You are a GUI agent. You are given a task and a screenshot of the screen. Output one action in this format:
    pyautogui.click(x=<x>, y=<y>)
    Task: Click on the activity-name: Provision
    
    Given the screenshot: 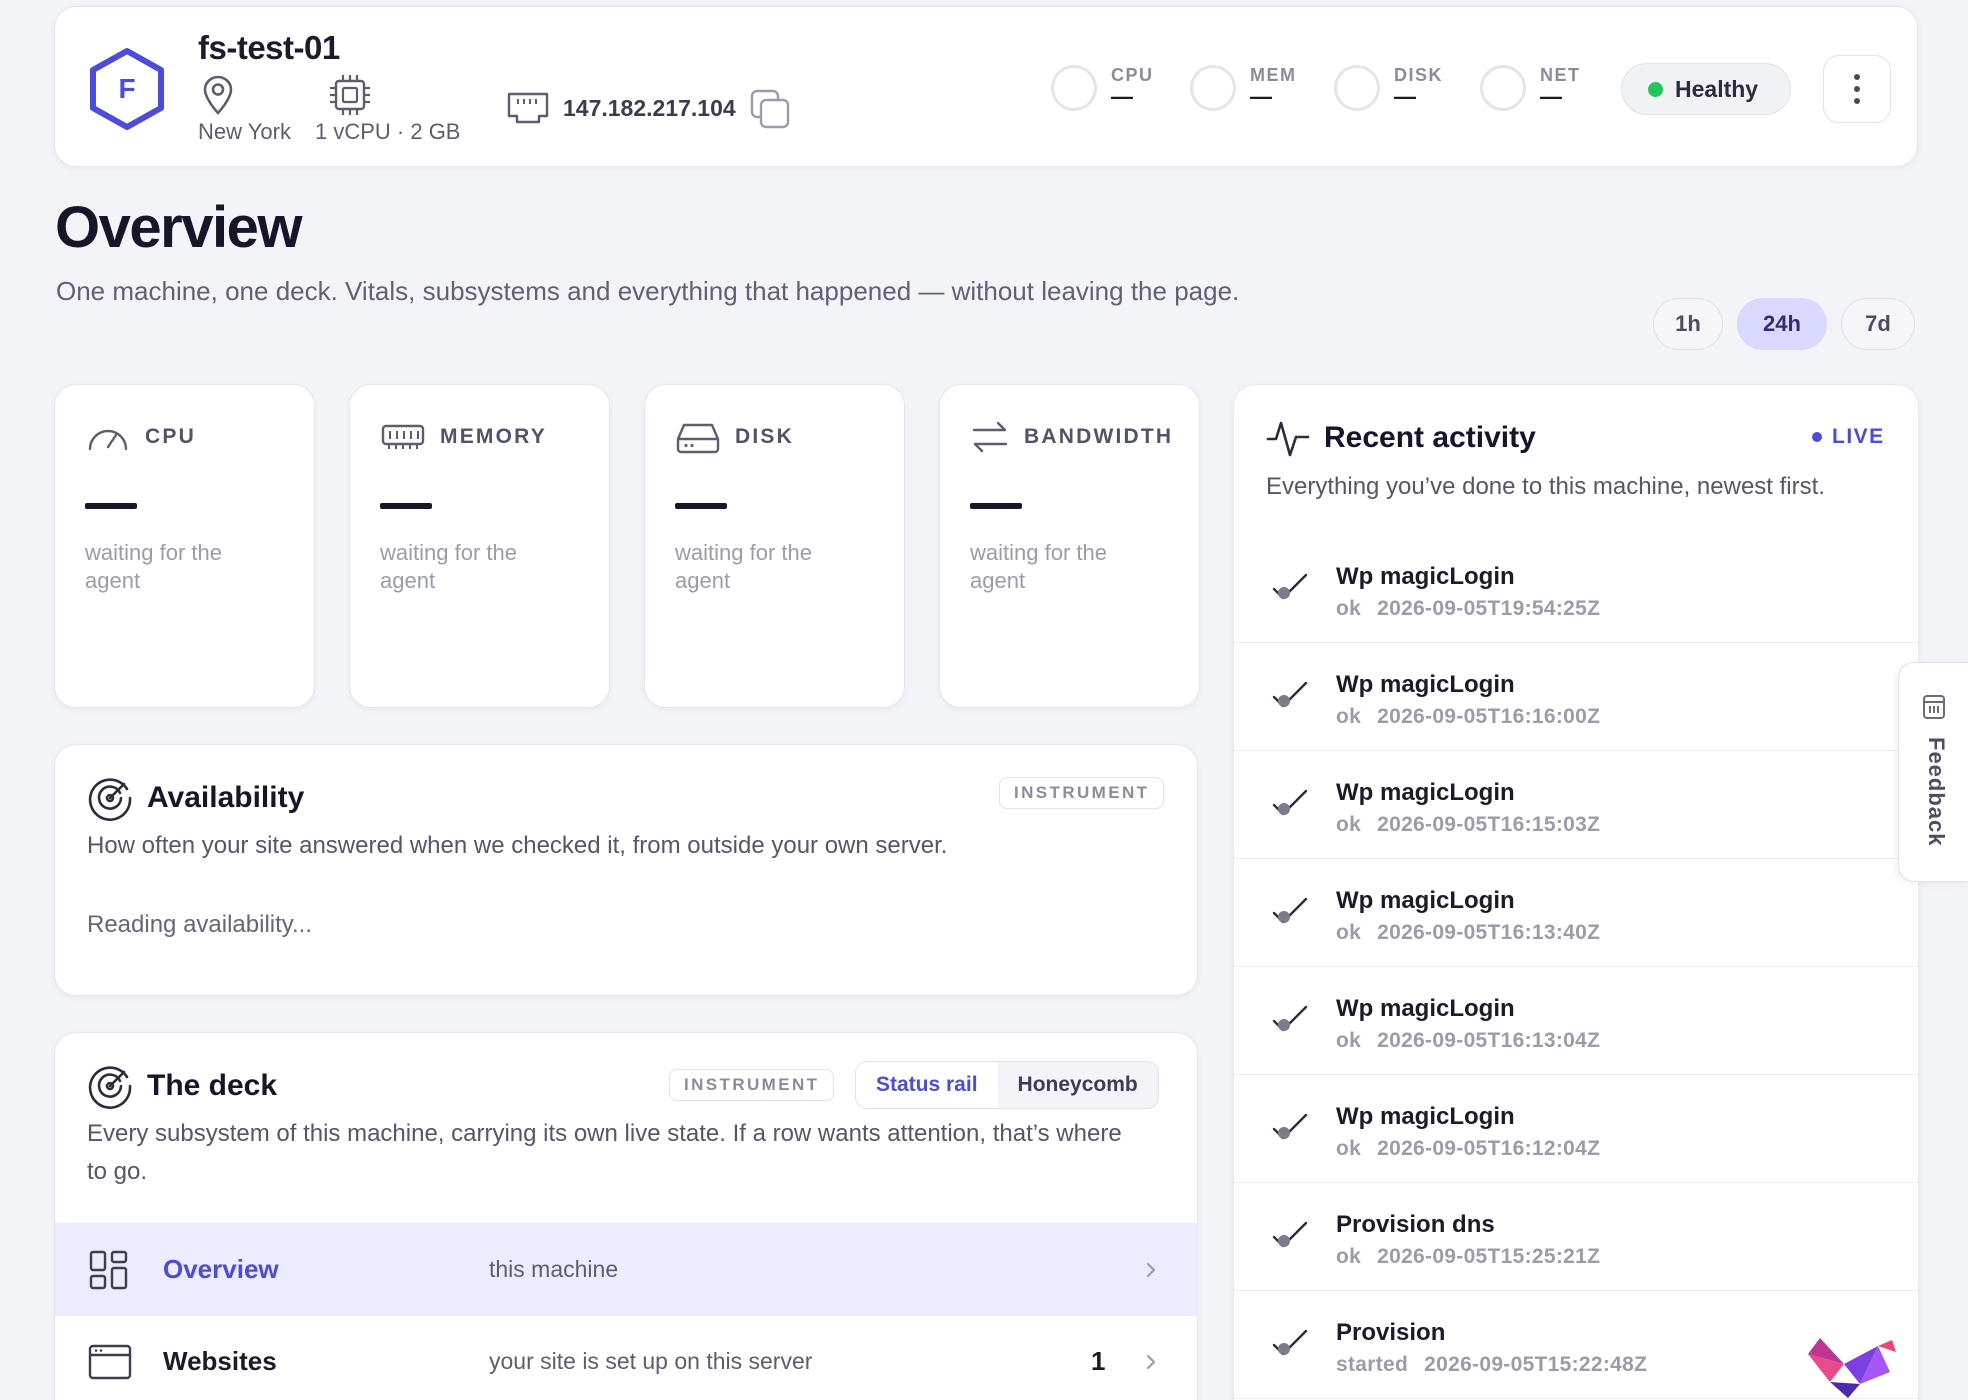 What is the action you would take?
    pyautogui.click(x=1391, y=1332)
    